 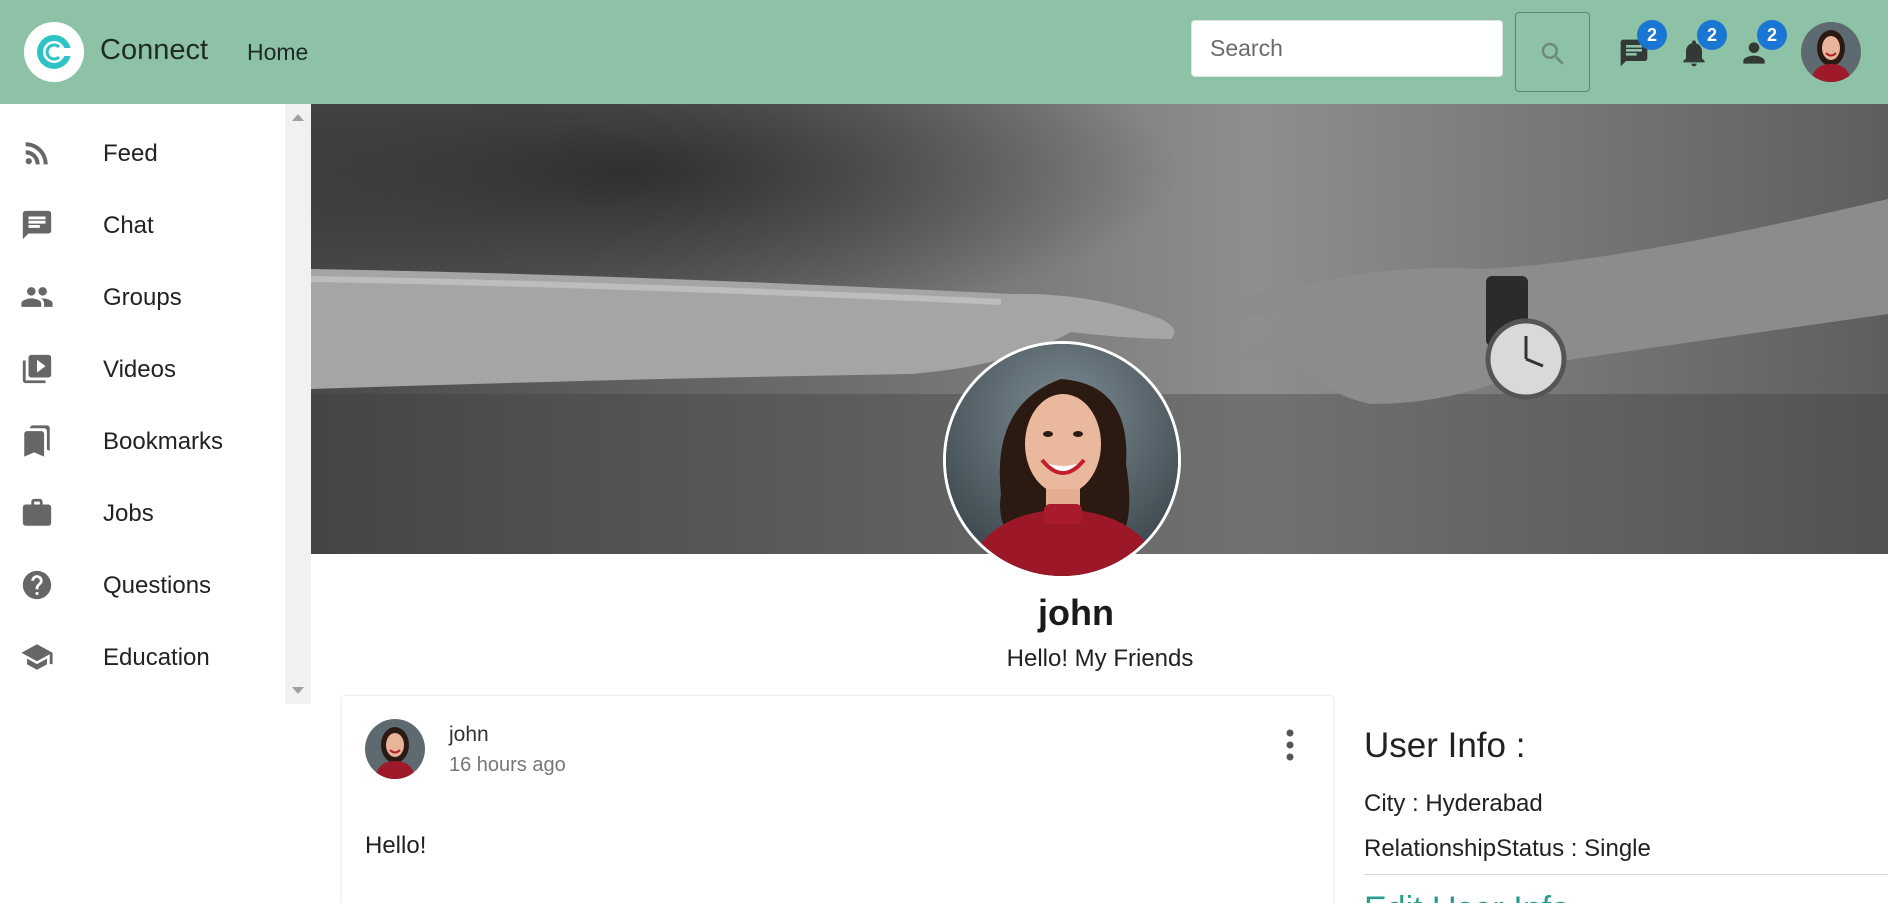 What do you see at coordinates (298, 117) in the screenshot?
I see `scroll-up-arrow-icon` at bounding box center [298, 117].